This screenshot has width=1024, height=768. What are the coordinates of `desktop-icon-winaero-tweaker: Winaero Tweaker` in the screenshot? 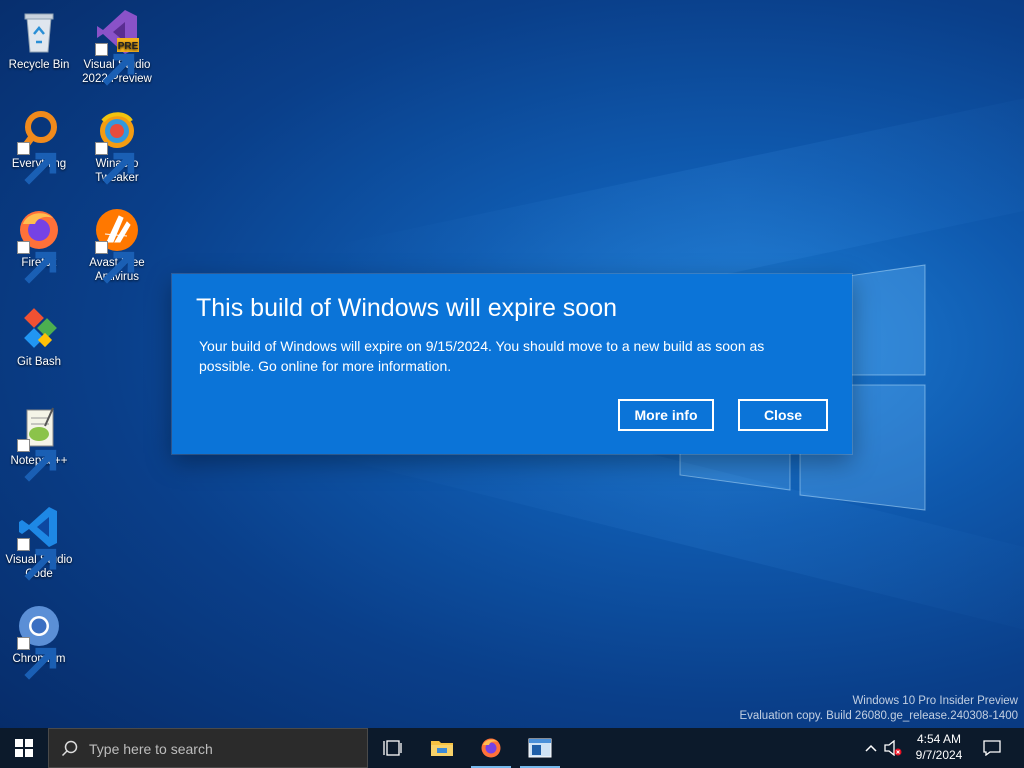 It's located at (117, 146).